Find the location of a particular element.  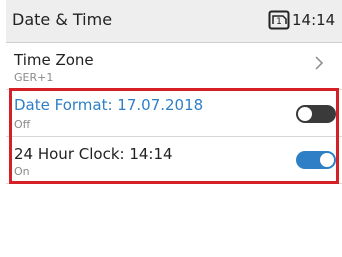

date-format-toggle is located at coordinates (316, 114).